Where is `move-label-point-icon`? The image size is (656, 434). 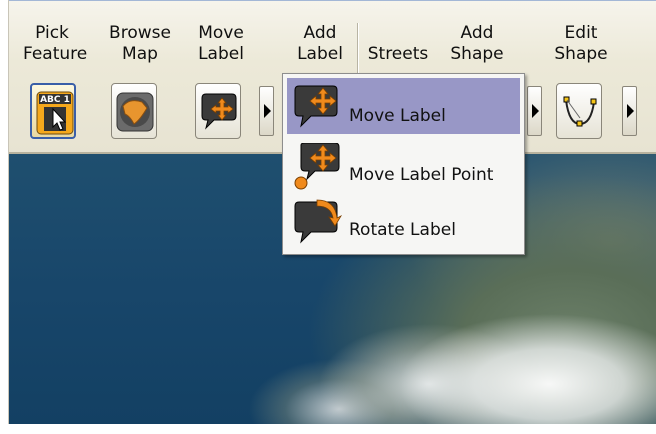 move-label-point-icon is located at coordinates (317, 166).